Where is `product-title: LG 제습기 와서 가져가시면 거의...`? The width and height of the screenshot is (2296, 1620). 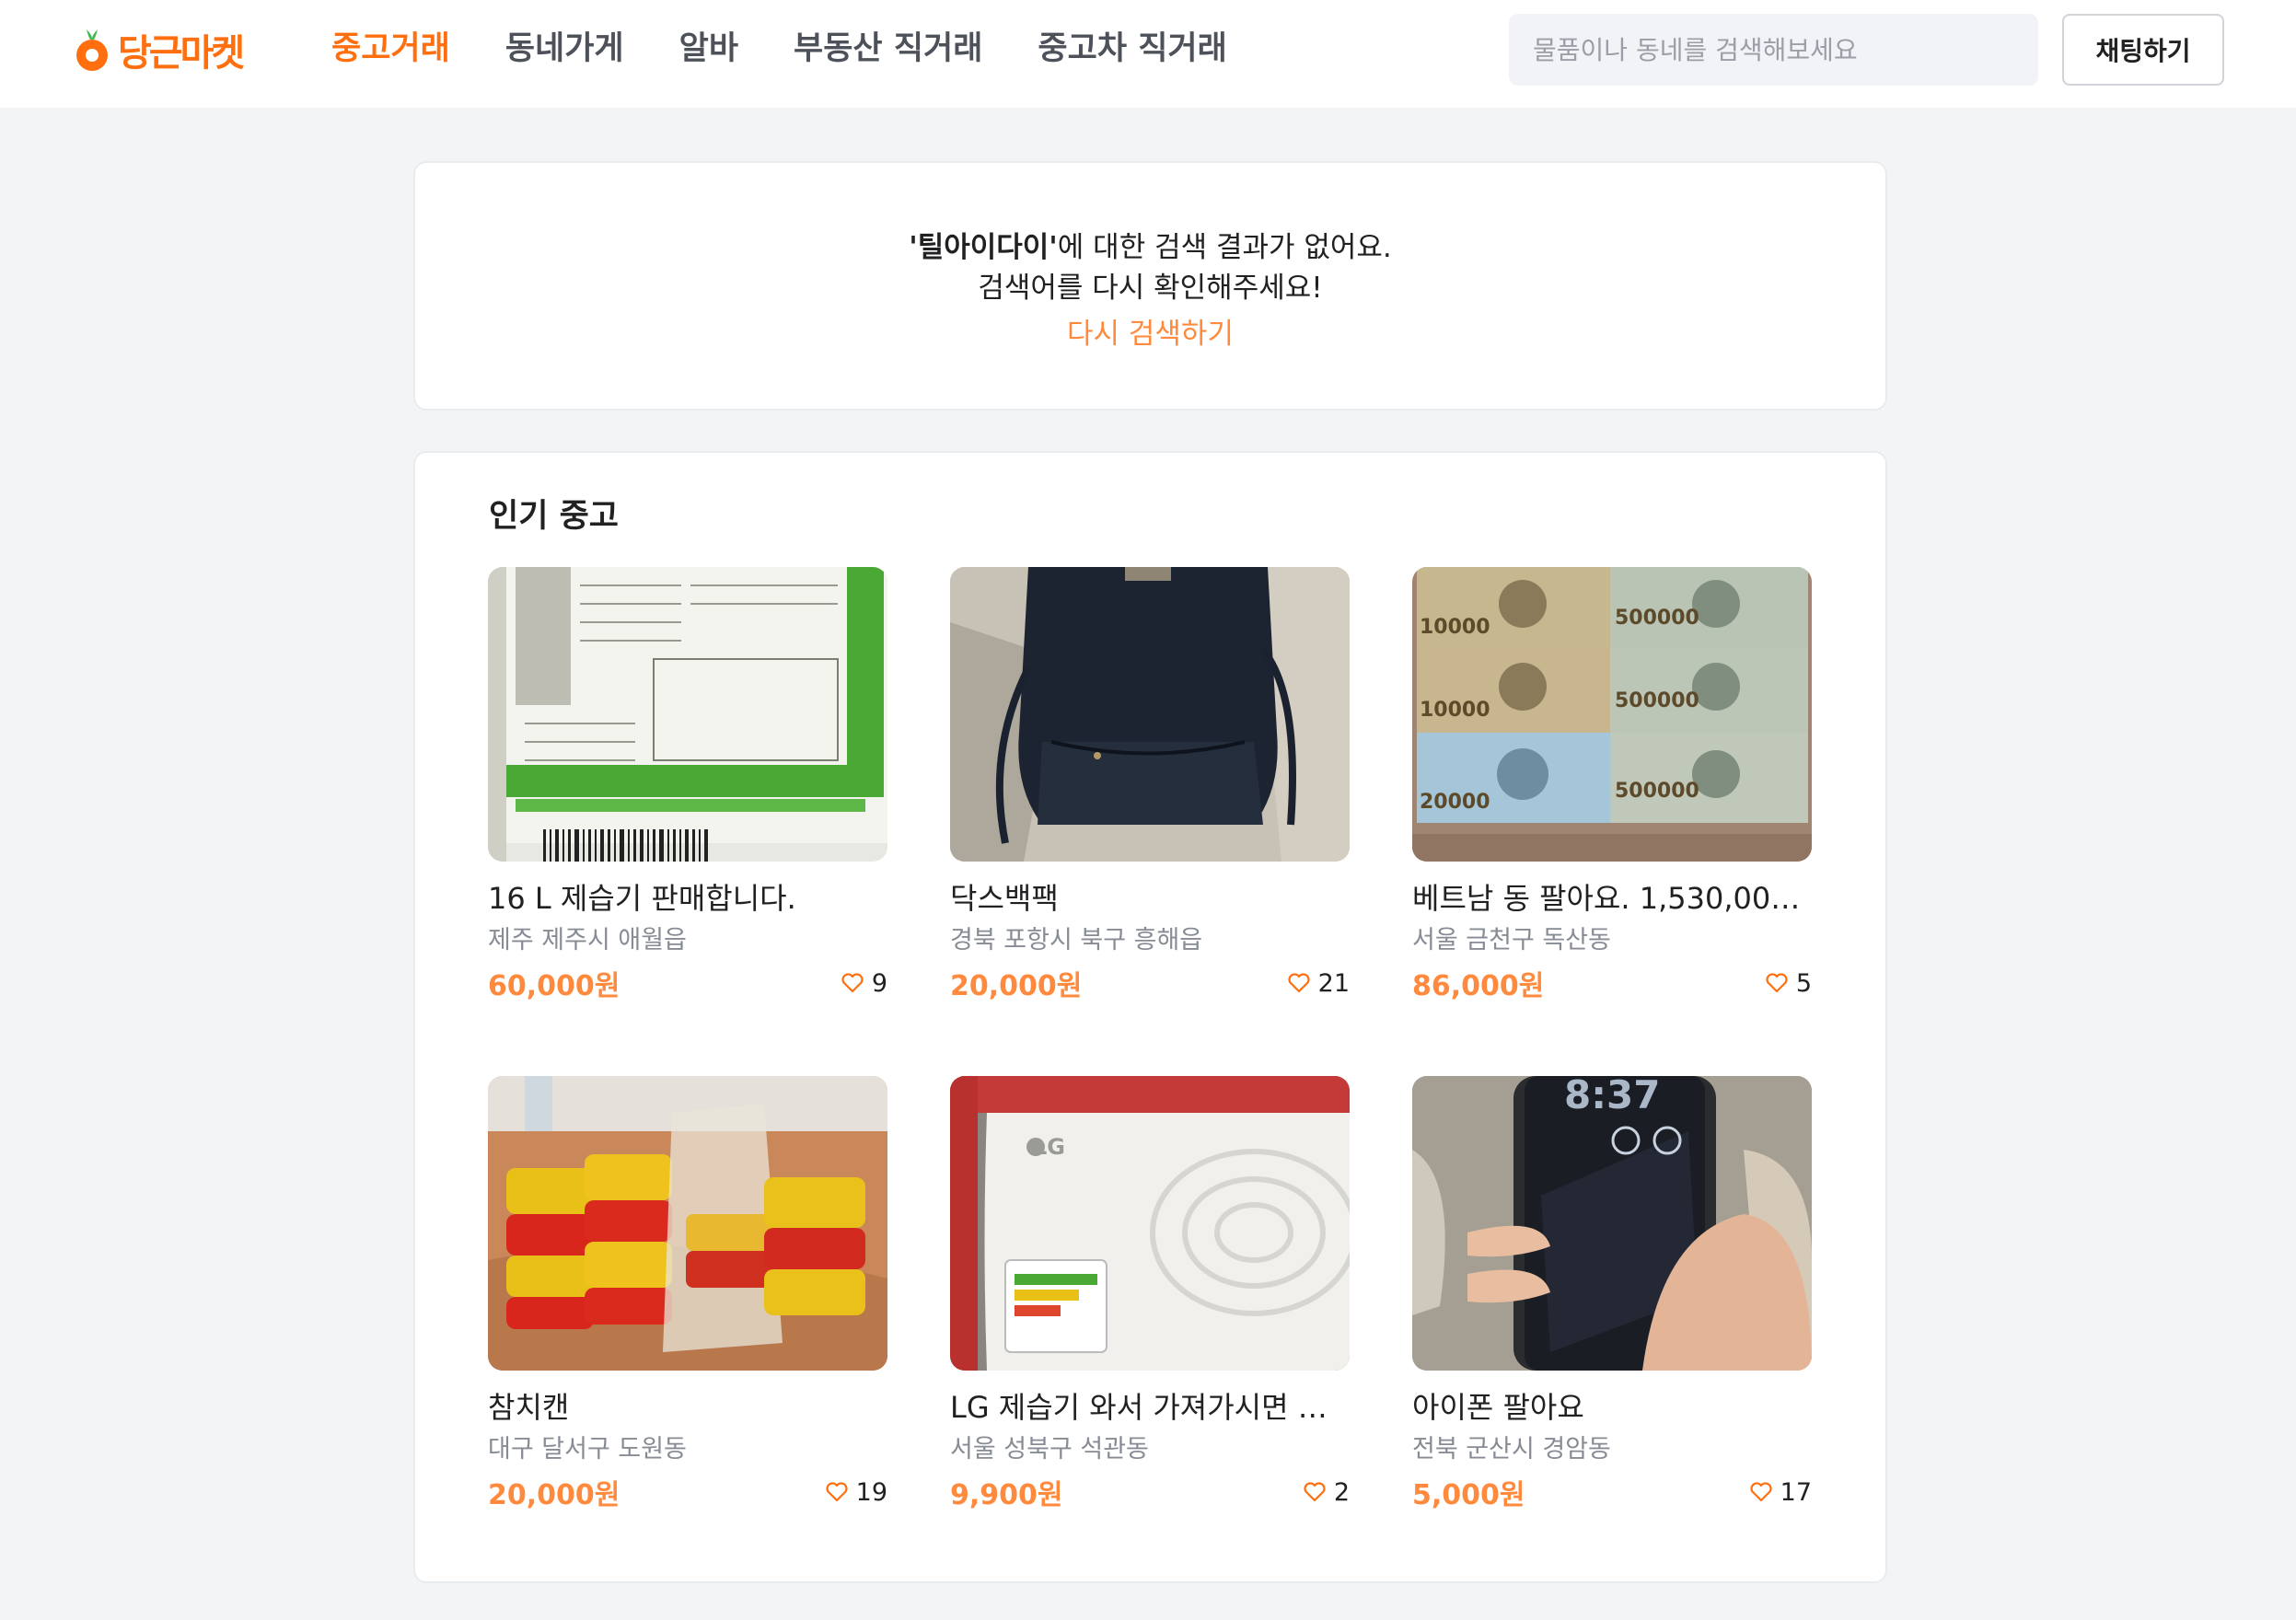 product-title: LG 제습기 와서 가져가시면 거의... is located at coordinates (1150, 1407).